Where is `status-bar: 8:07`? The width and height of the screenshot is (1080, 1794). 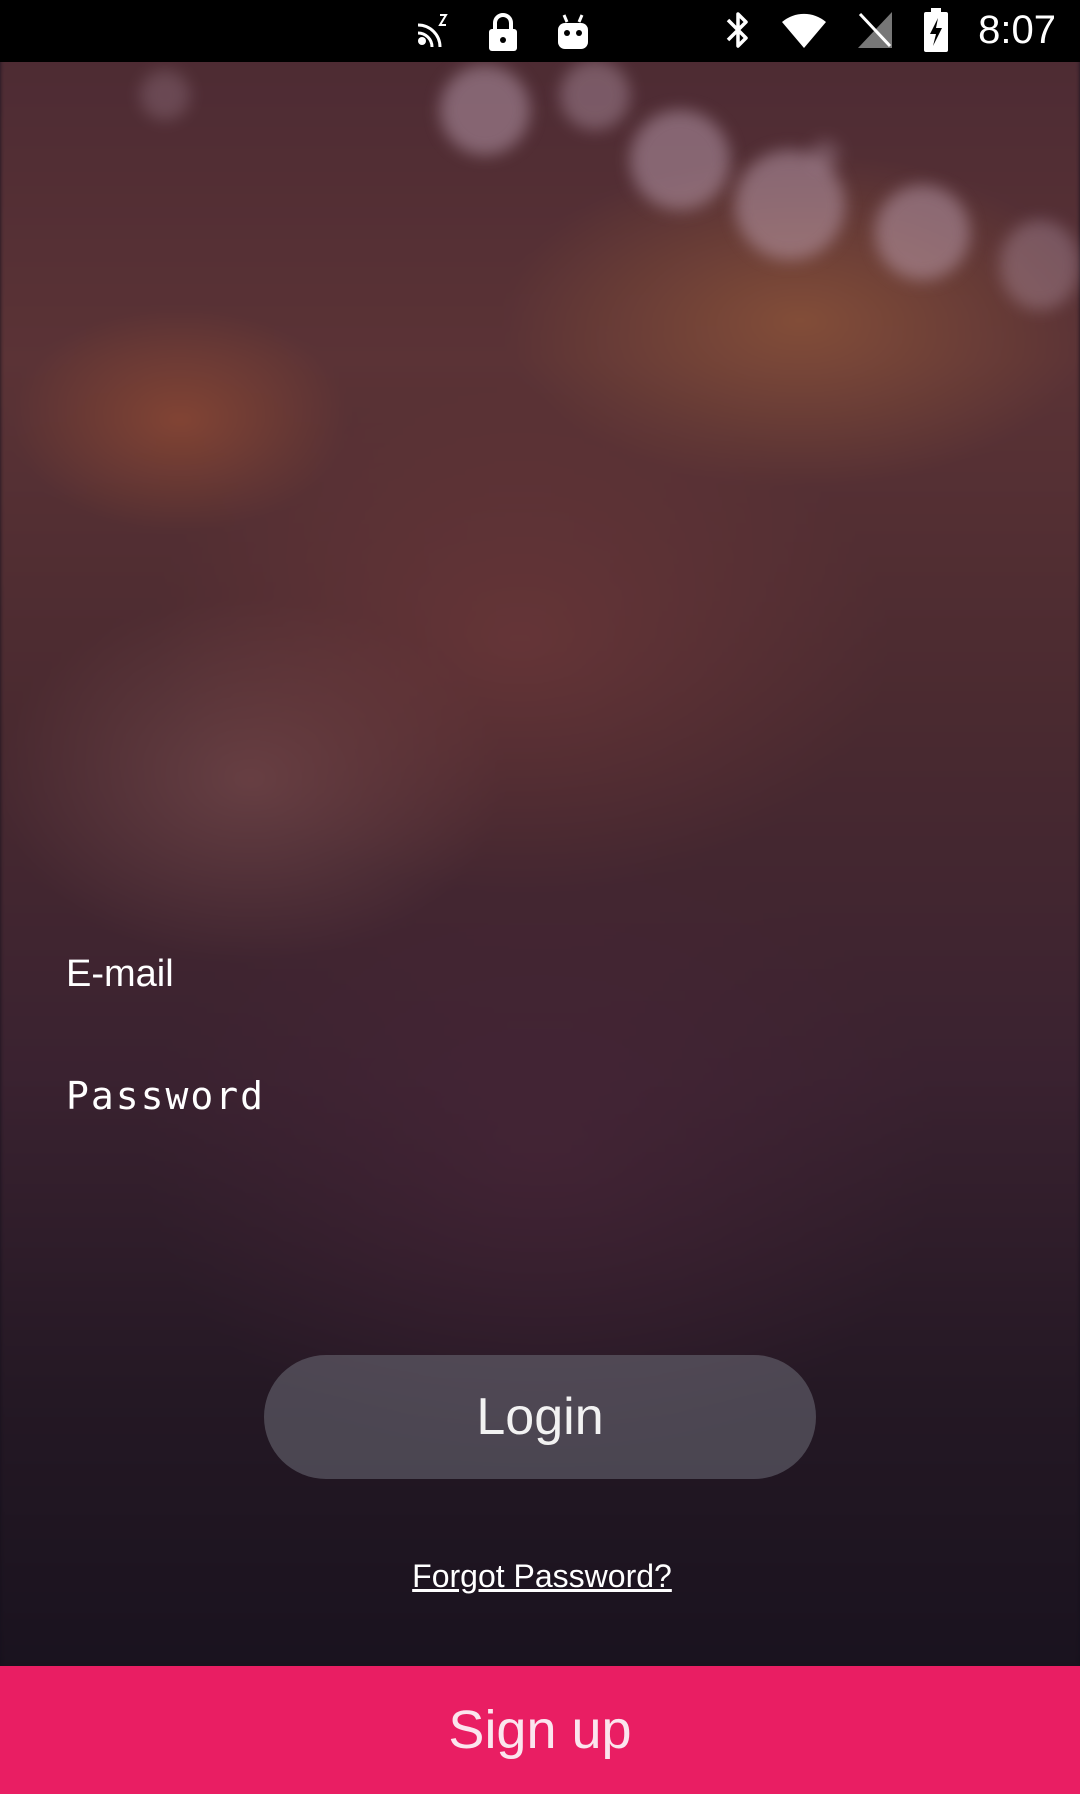
status-bar: 8:07 is located at coordinates (540, 31).